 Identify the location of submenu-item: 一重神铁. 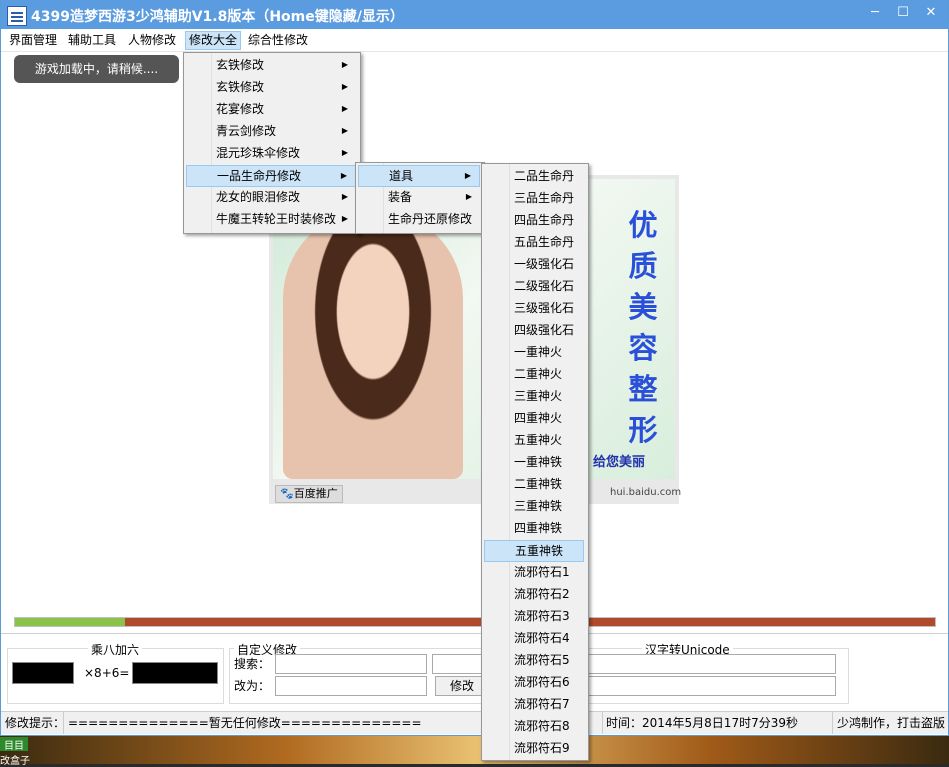
(534, 462).